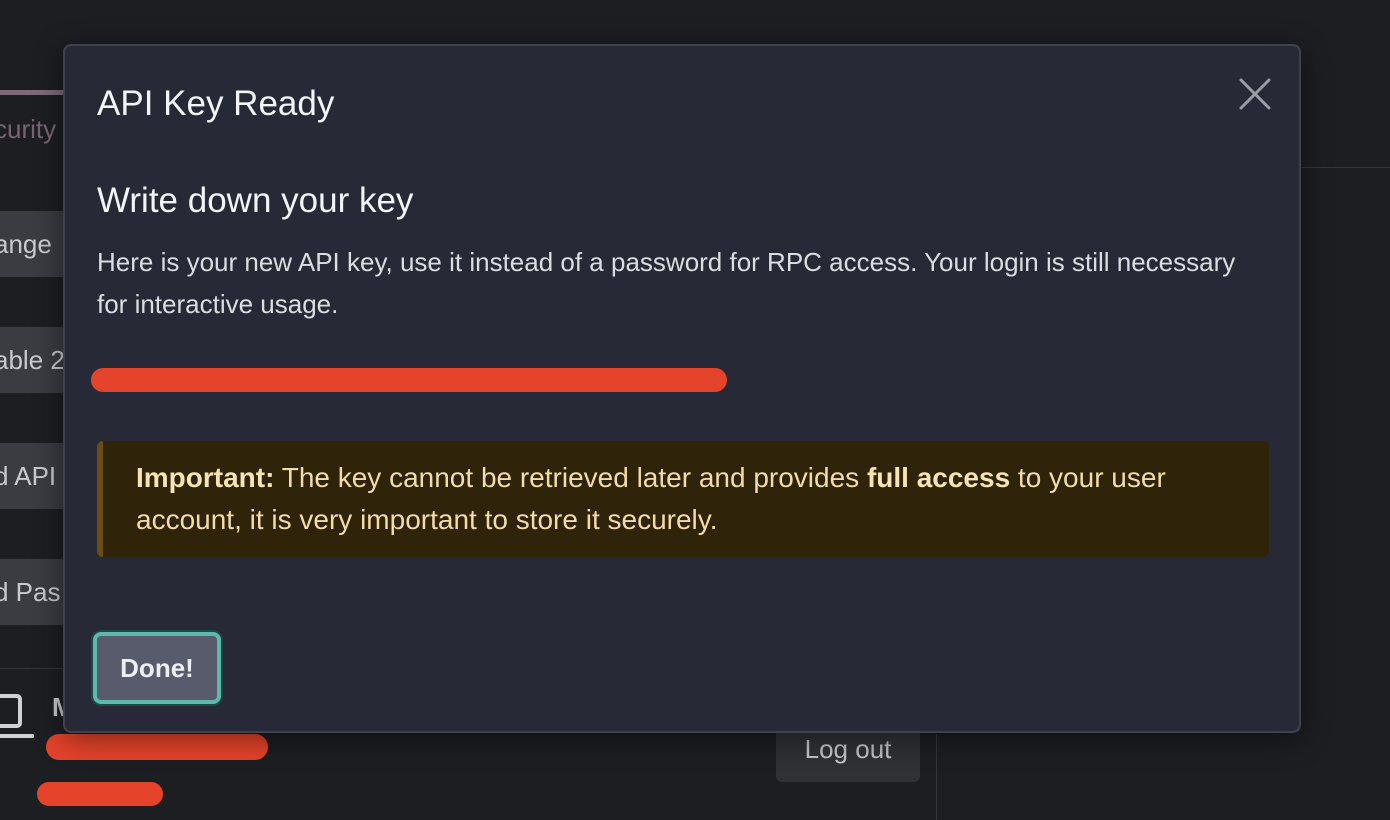  Describe the element at coordinates (11, 711) in the screenshot. I see `laptop-icon` at that location.